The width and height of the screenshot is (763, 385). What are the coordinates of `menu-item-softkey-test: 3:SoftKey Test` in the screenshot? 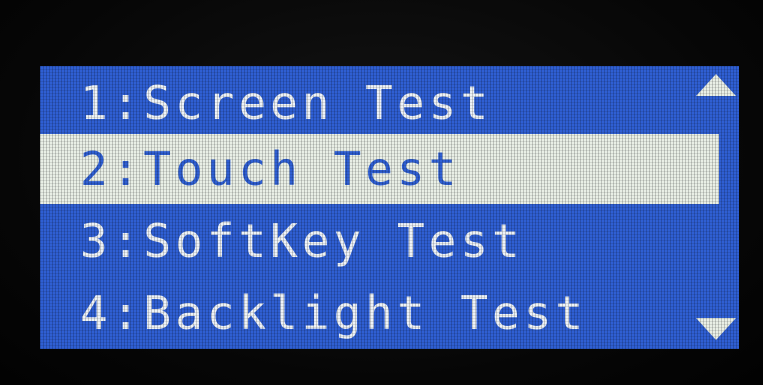 It's located at (368, 241).